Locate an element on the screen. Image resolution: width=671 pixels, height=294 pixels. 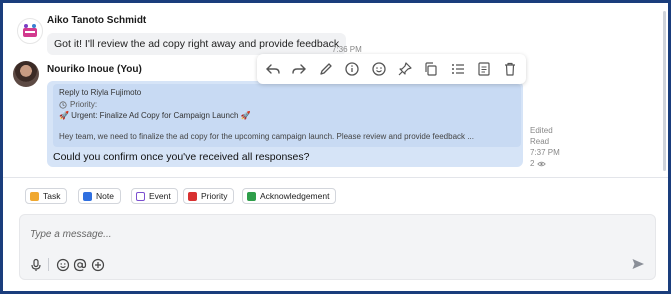
message-input is located at coordinates (310, 234).